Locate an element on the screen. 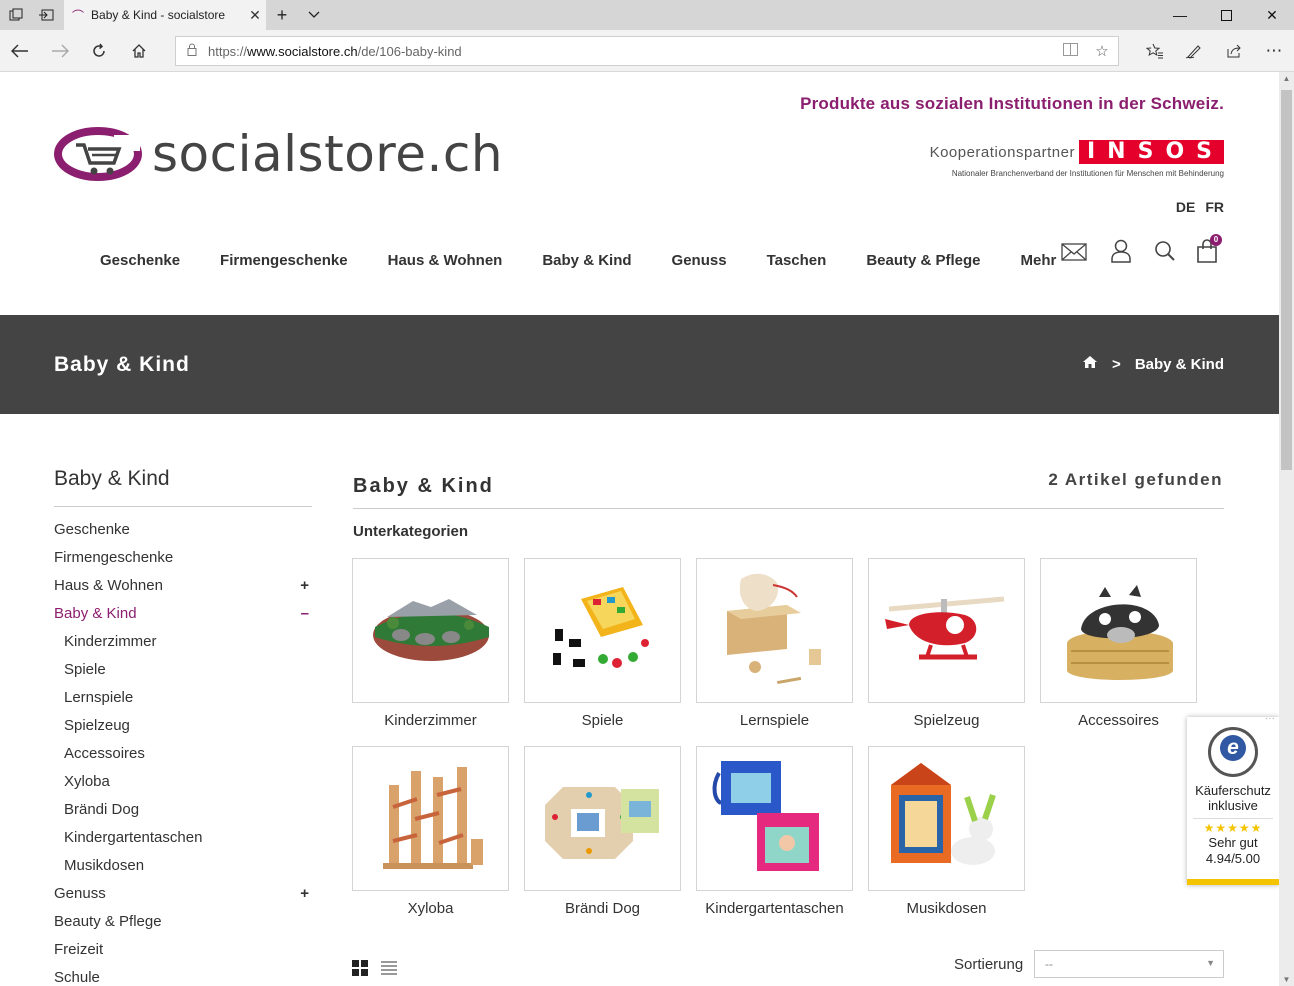 Image resolution: width=1294 pixels, height=986 pixels. forward-icon is located at coordinates (60, 51).